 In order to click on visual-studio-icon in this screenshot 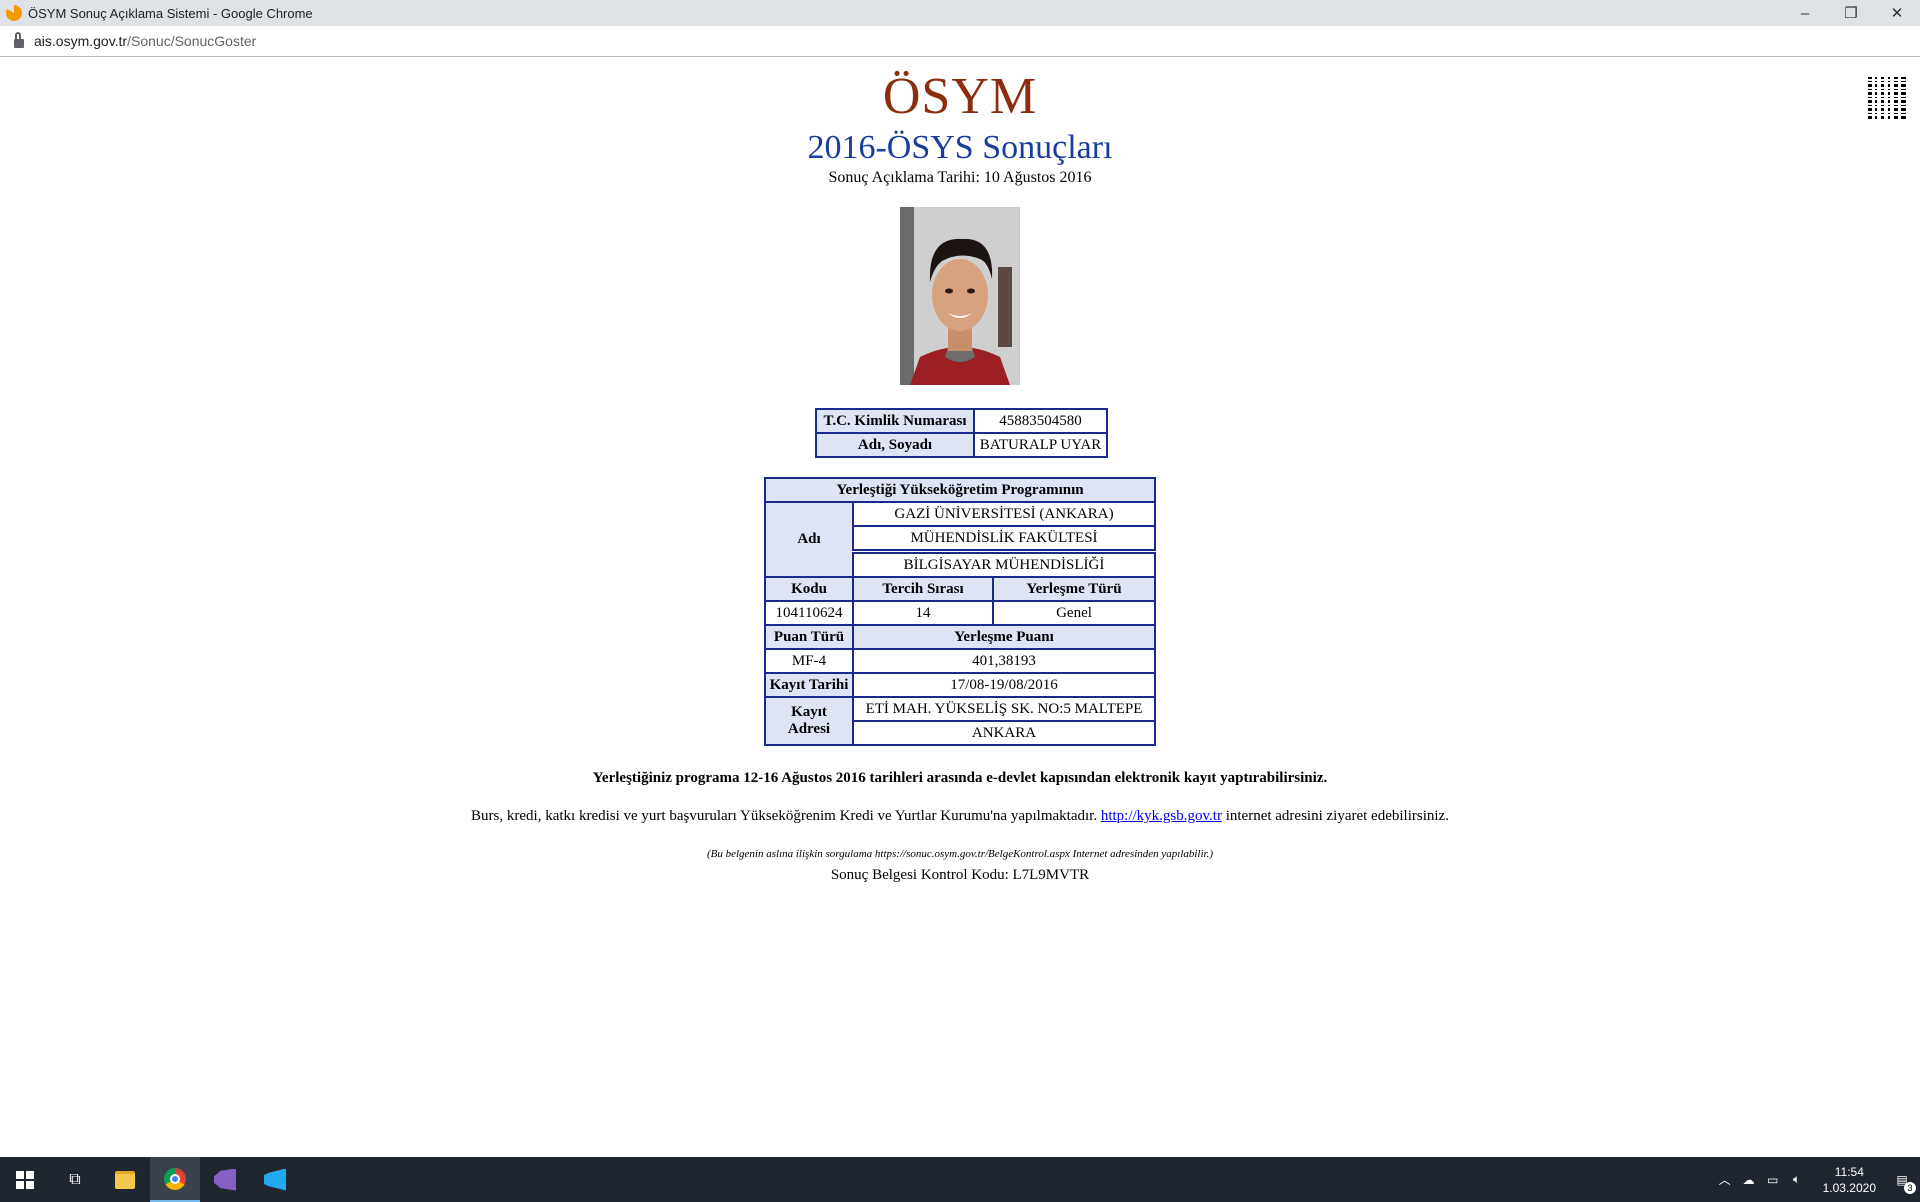, I will do `click(225, 1179)`.